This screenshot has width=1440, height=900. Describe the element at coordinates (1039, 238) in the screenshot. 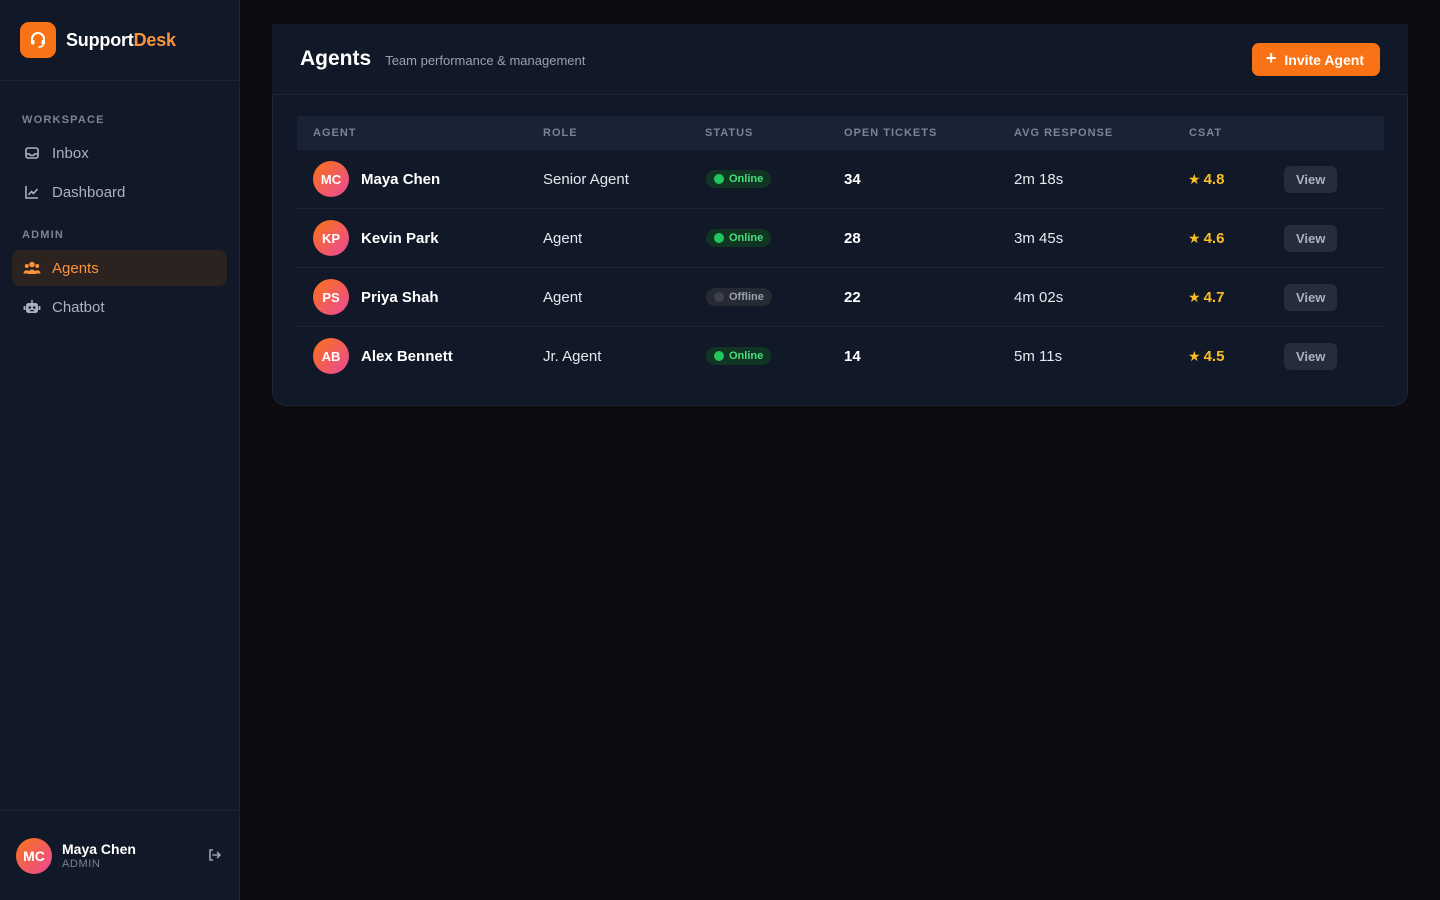

I see `avg-response: 3m 45s` at that location.